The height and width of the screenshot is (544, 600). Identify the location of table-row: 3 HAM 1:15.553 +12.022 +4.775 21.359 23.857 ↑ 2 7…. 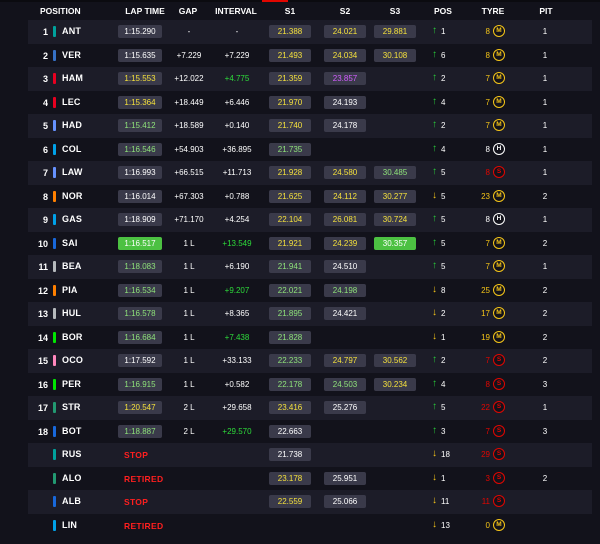
(310, 79).